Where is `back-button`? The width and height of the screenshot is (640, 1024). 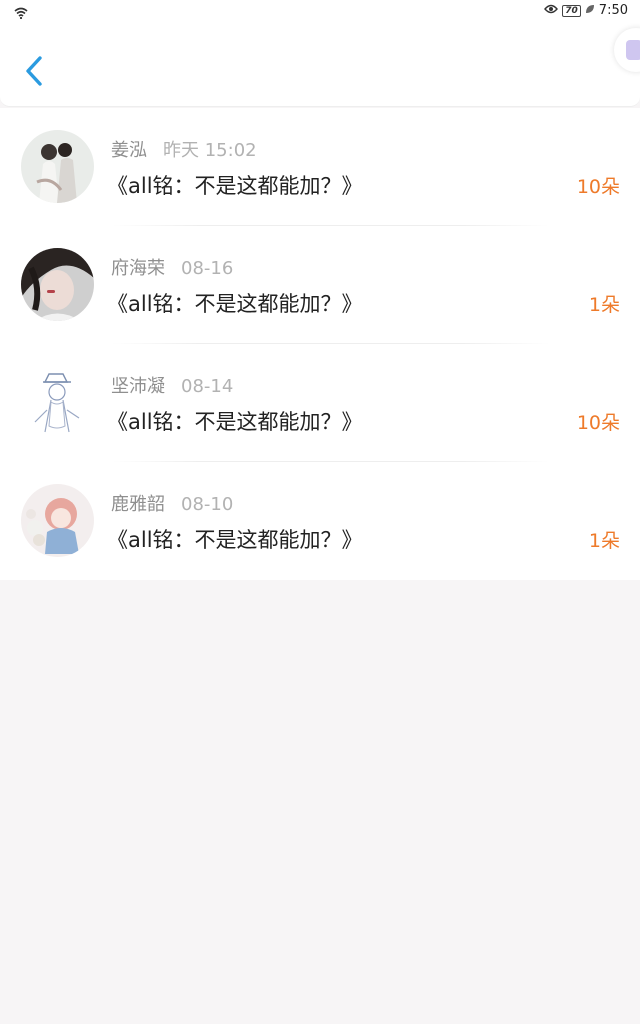 back-button is located at coordinates (34, 70).